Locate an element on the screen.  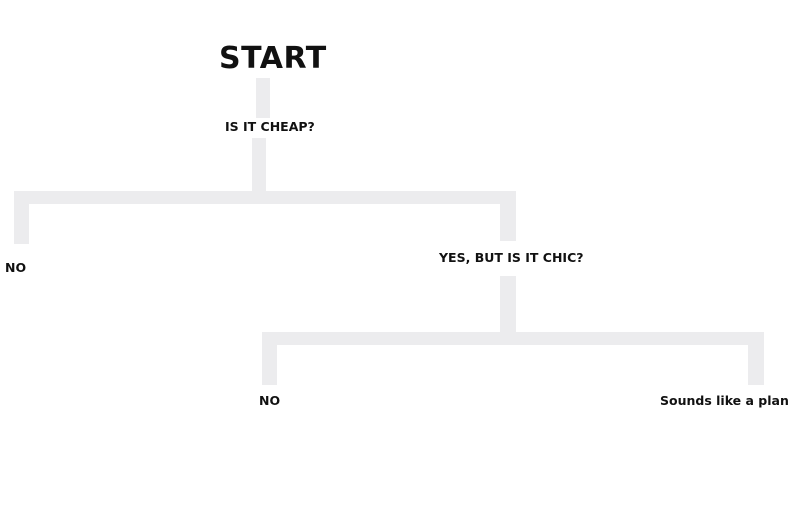
connector-branch-1-right-drop is located at coordinates (508, 216).